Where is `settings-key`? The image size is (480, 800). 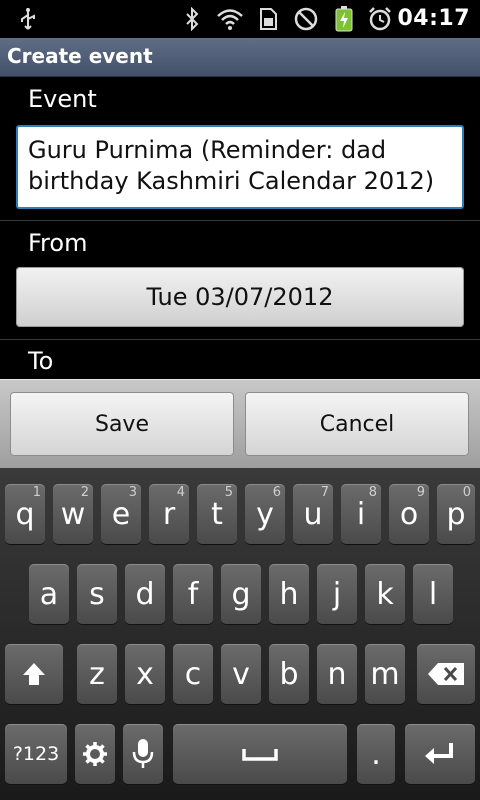 settings-key is located at coordinates (95, 754).